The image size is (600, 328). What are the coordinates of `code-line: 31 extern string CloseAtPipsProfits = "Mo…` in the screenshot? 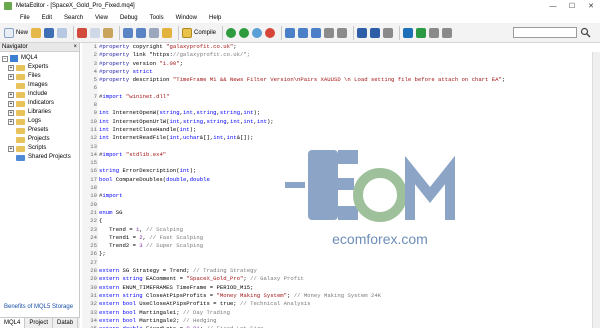 It's located at (344, 296).